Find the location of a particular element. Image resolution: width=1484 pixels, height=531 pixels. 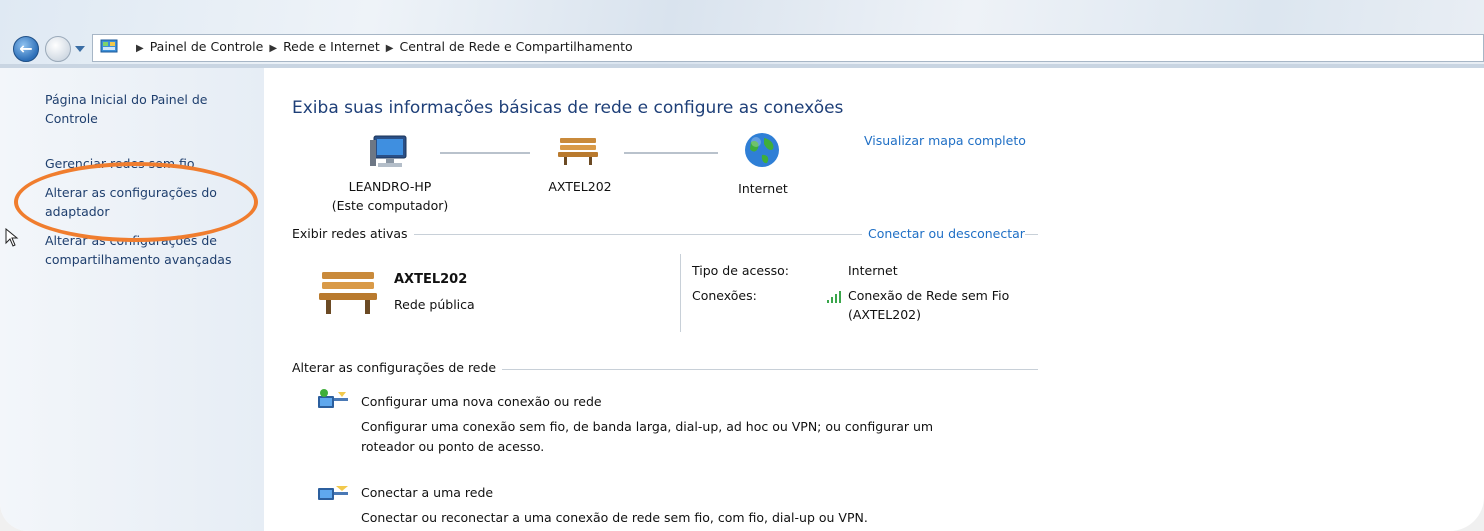

connect-network-icon is located at coordinates (333, 493).